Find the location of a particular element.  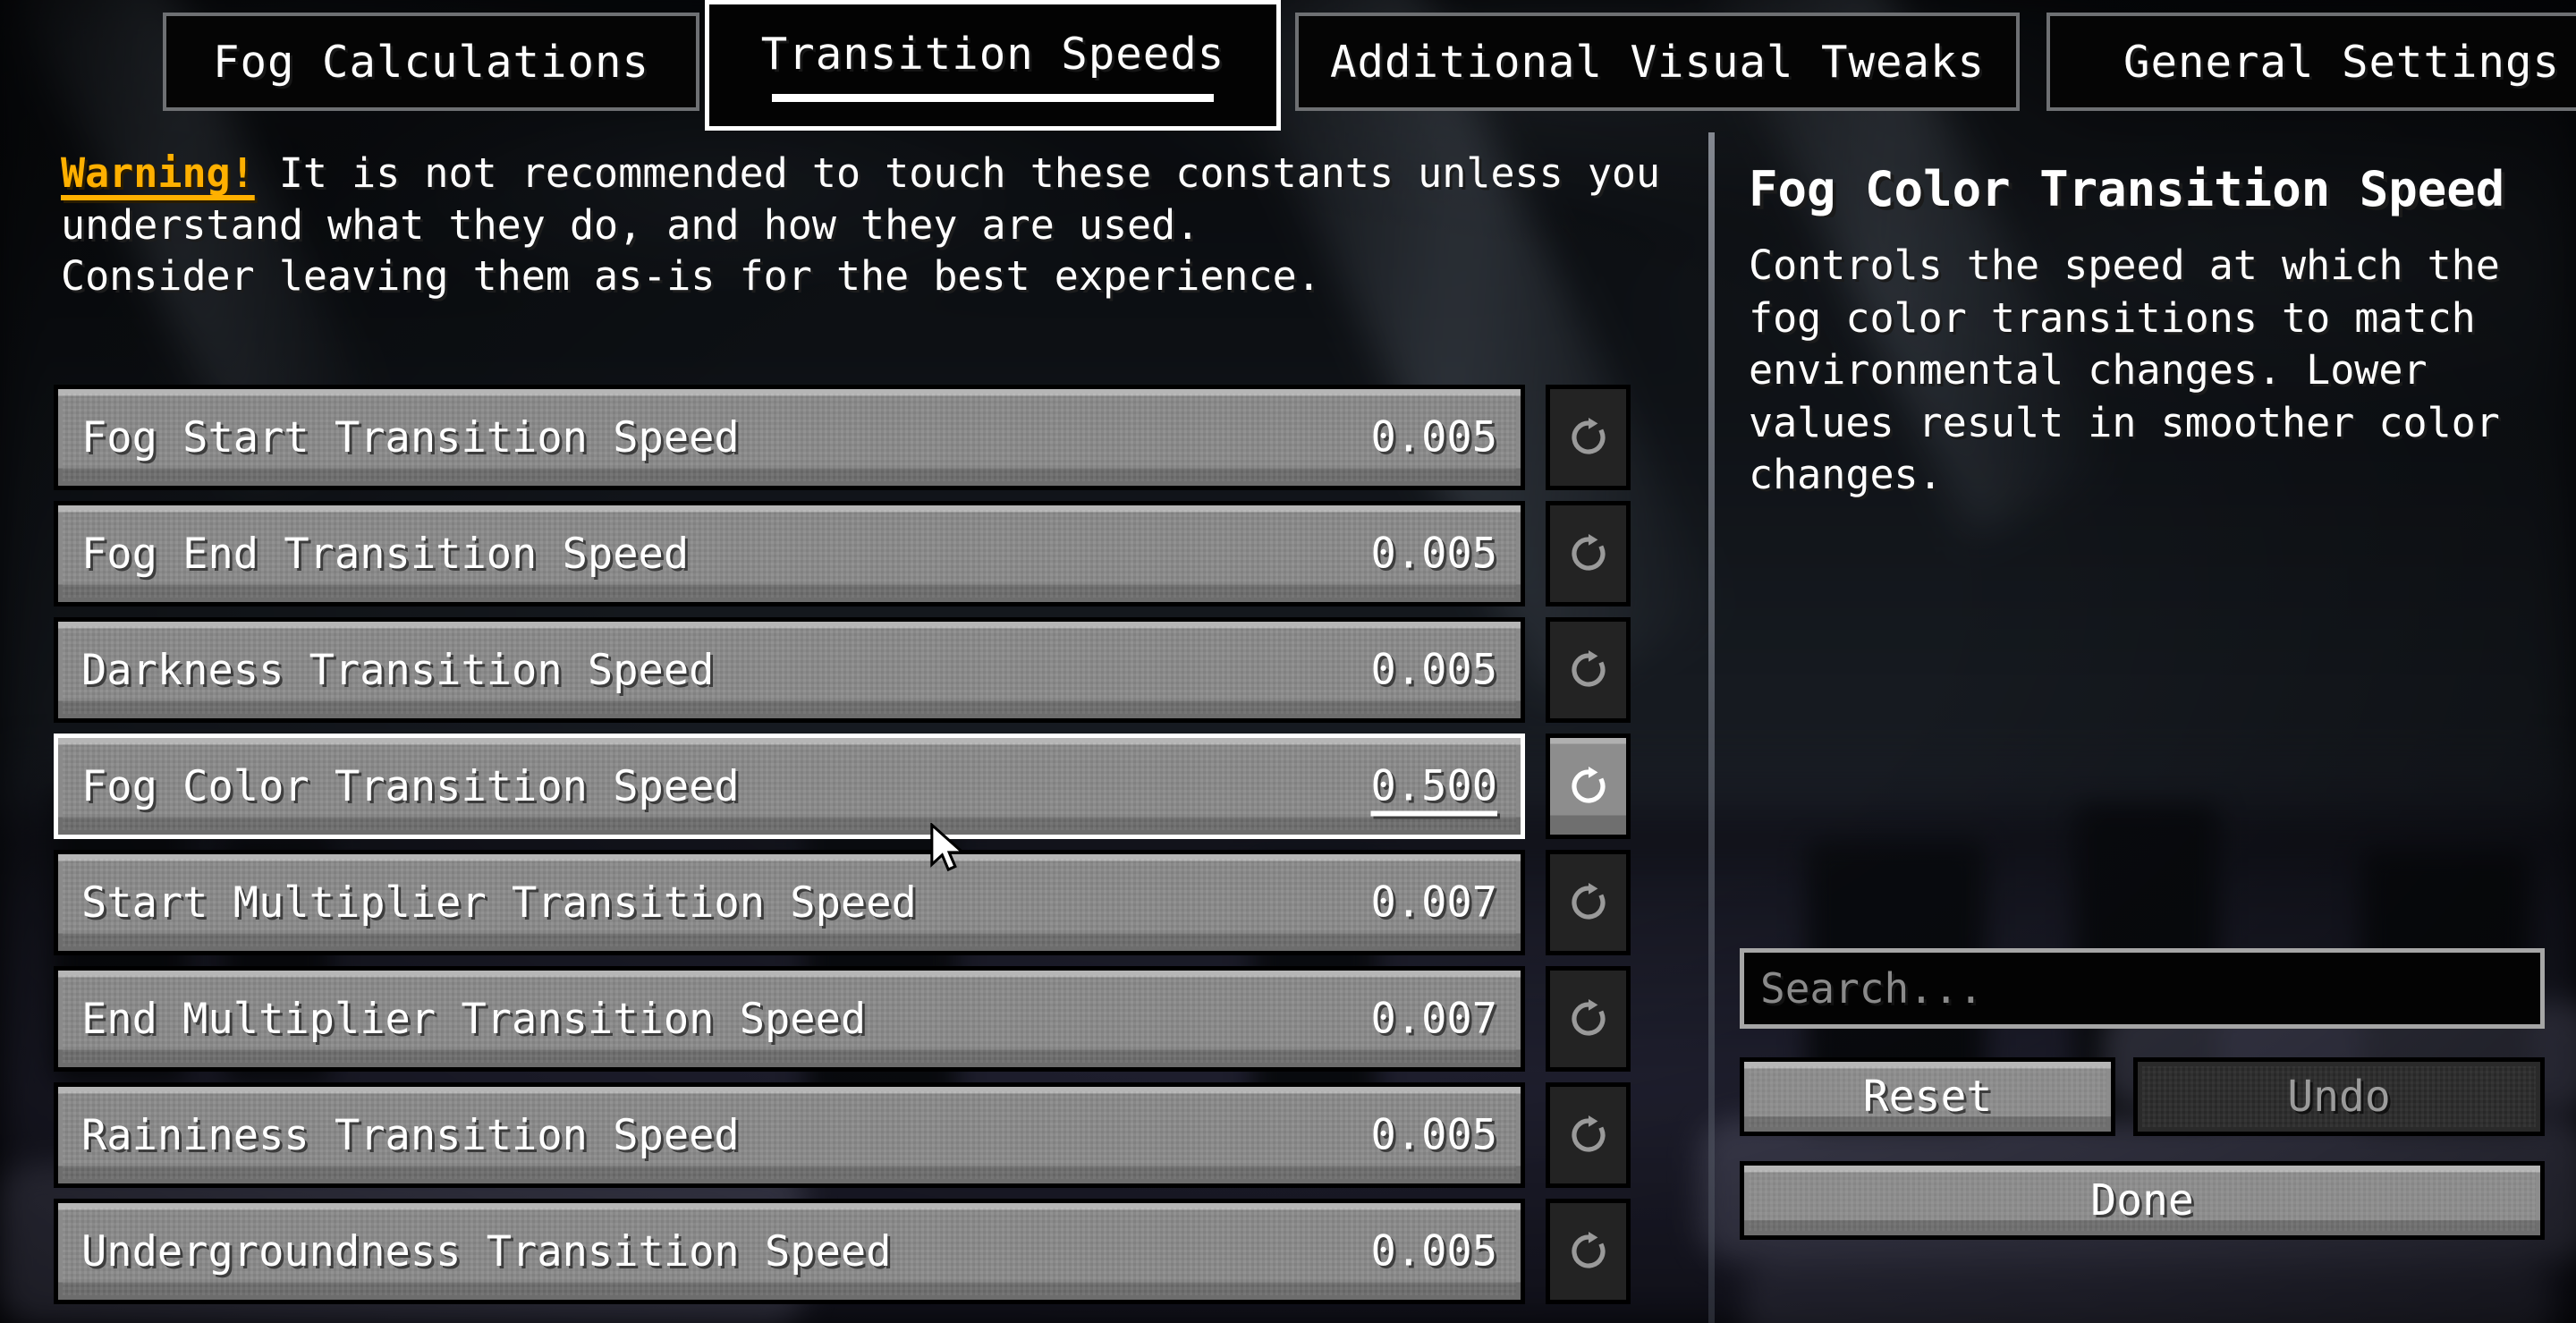

option-slider-track: Fog Start Transition Speed 0.005 is located at coordinates (789, 437).